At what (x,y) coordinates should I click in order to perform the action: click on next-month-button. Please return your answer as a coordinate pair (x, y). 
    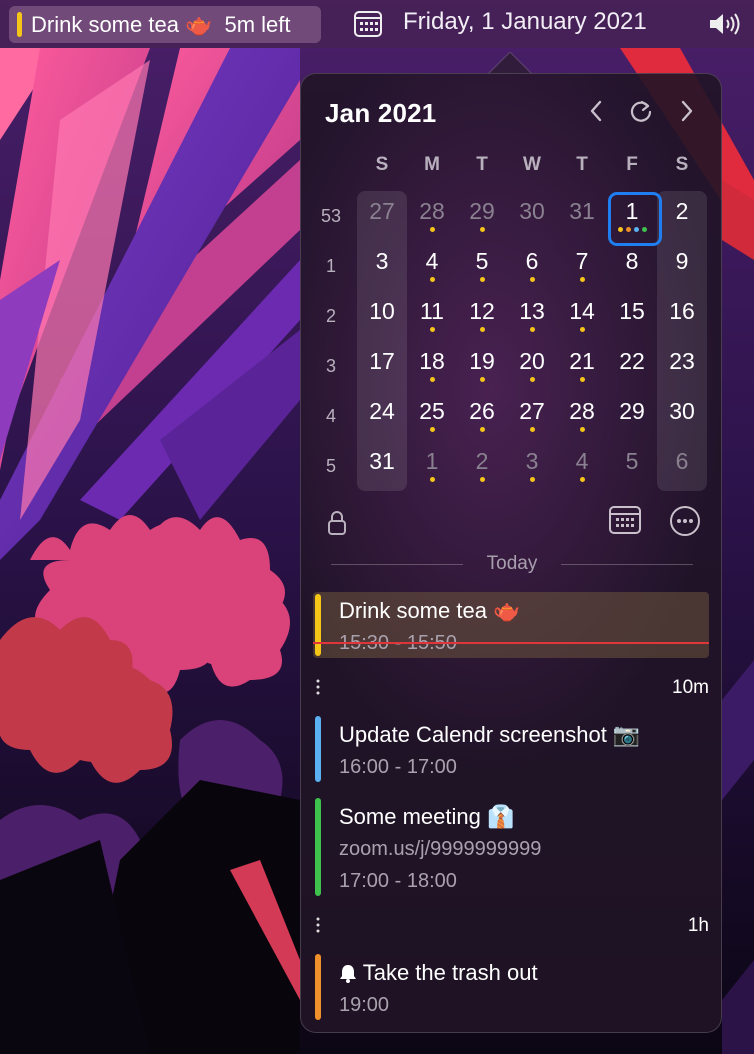
    Looking at the image, I should click on (687, 111).